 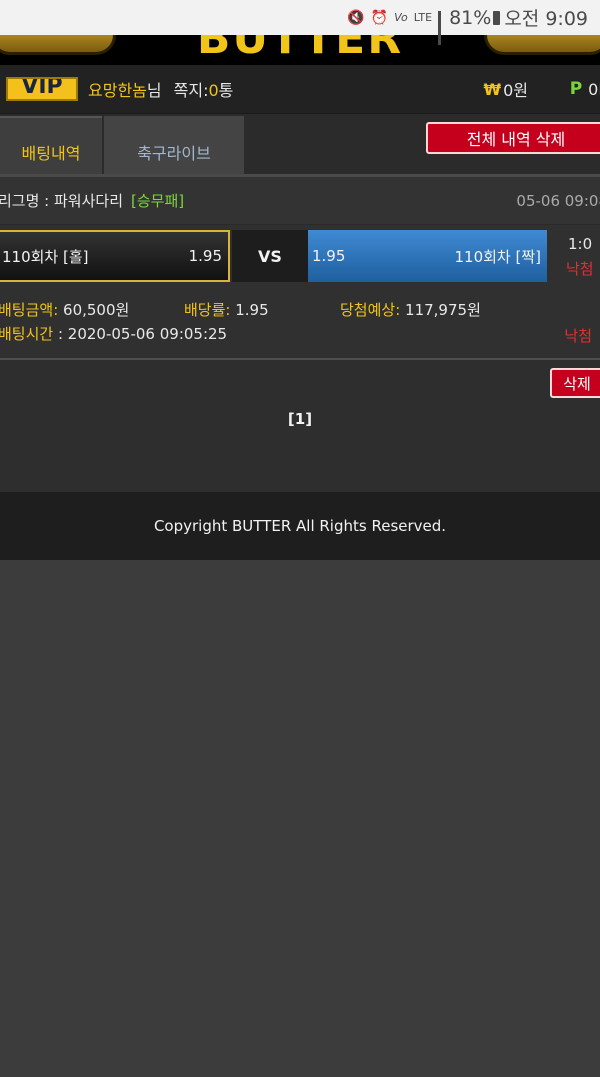 I want to click on bet-result: 낙첨, so click(x=578, y=336).